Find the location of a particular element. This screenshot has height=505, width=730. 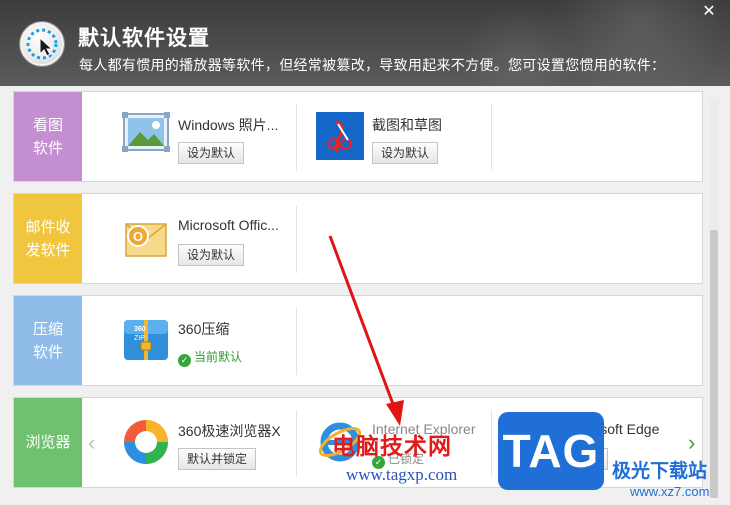

category-label-browser: 浏览器 is located at coordinates (48, 442).